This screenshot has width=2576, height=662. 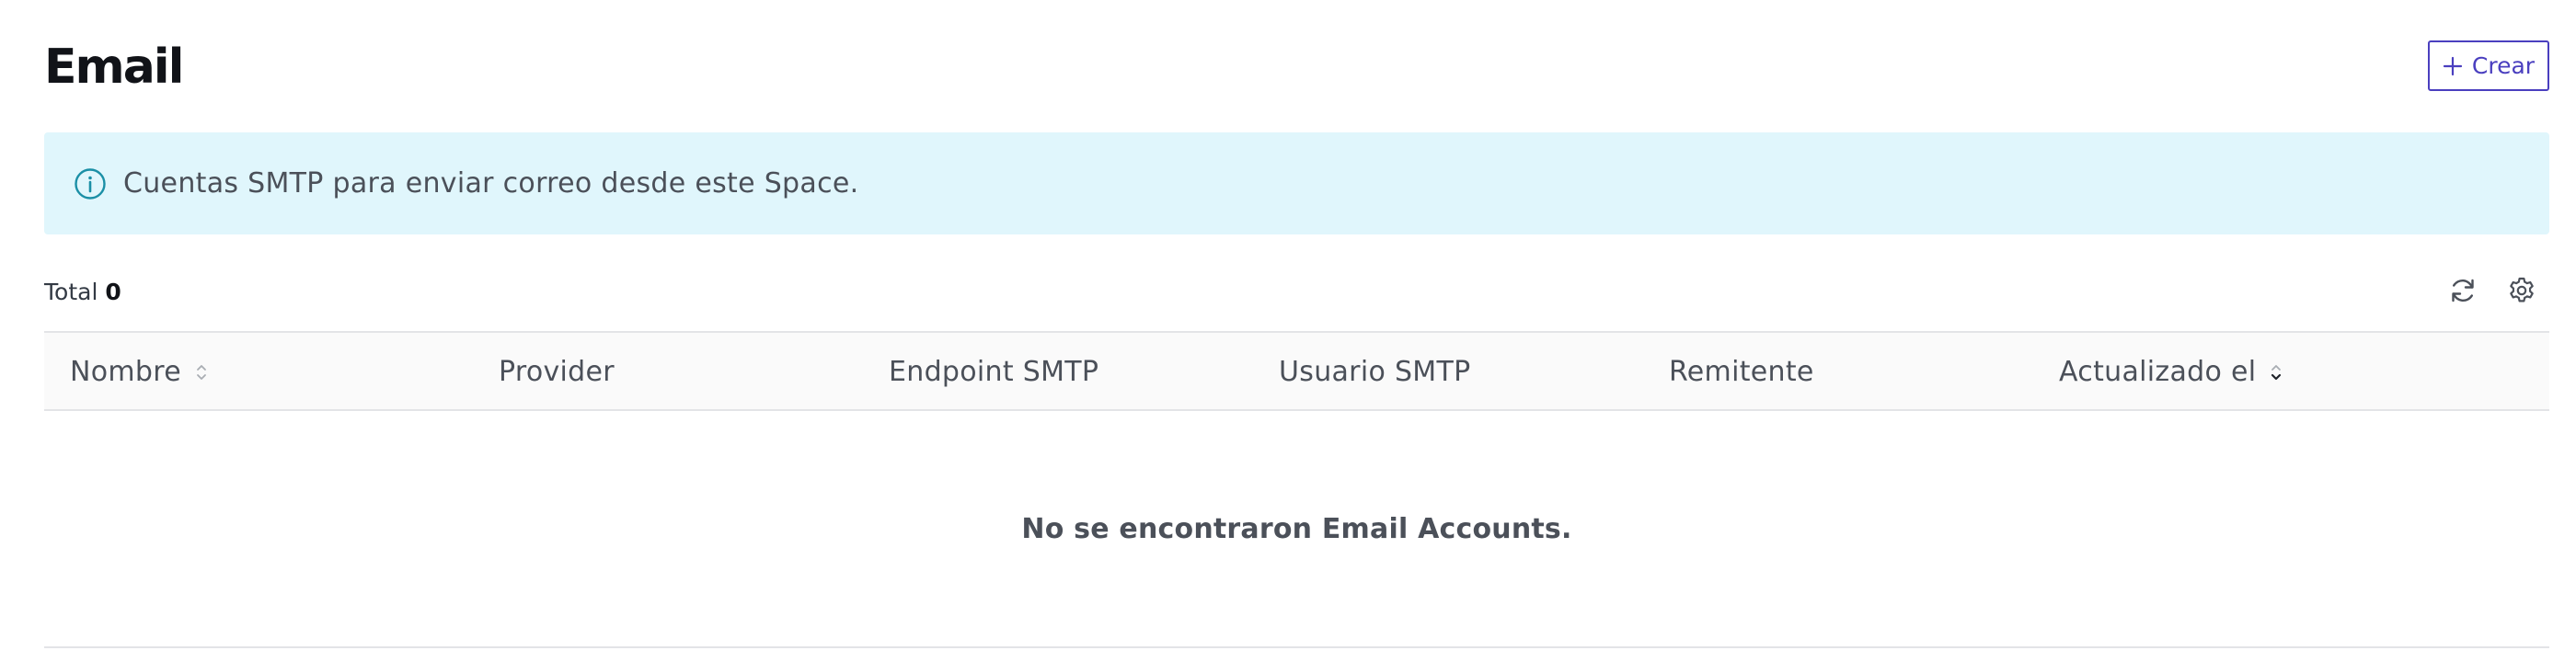 I want to click on empty-state-text: No se encontraron Email Accounts., so click(x=1296, y=528).